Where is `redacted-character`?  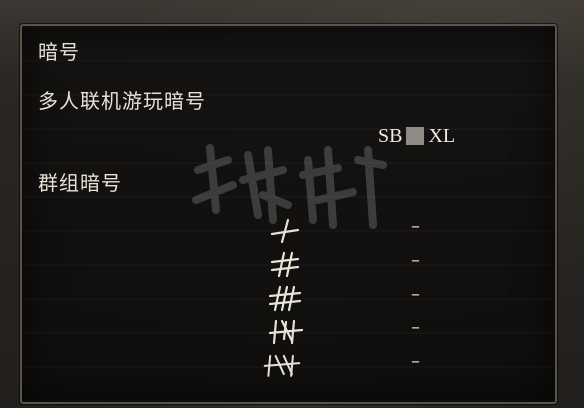
redacted-character is located at coordinates (415, 136).